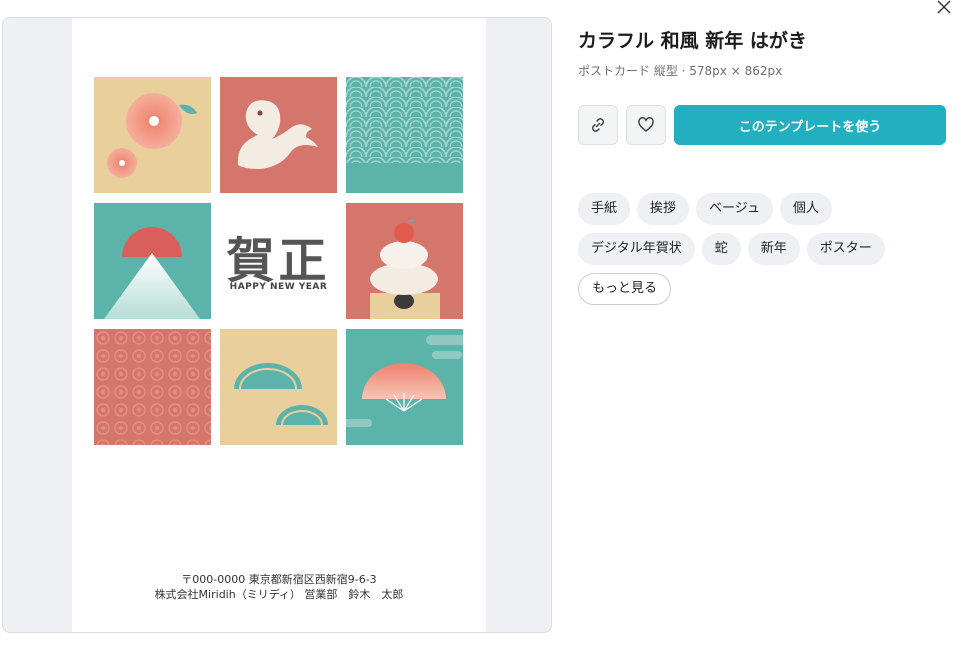  What do you see at coordinates (810, 125) in the screenshot?
I see `use-template-button: このテンプレートを使う` at bounding box center [810, 125].